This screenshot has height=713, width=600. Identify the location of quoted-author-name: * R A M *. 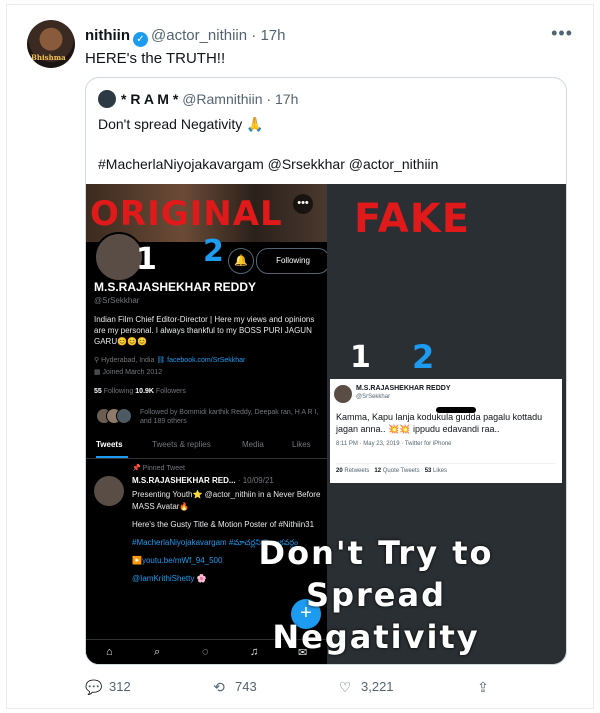
(150, 99).